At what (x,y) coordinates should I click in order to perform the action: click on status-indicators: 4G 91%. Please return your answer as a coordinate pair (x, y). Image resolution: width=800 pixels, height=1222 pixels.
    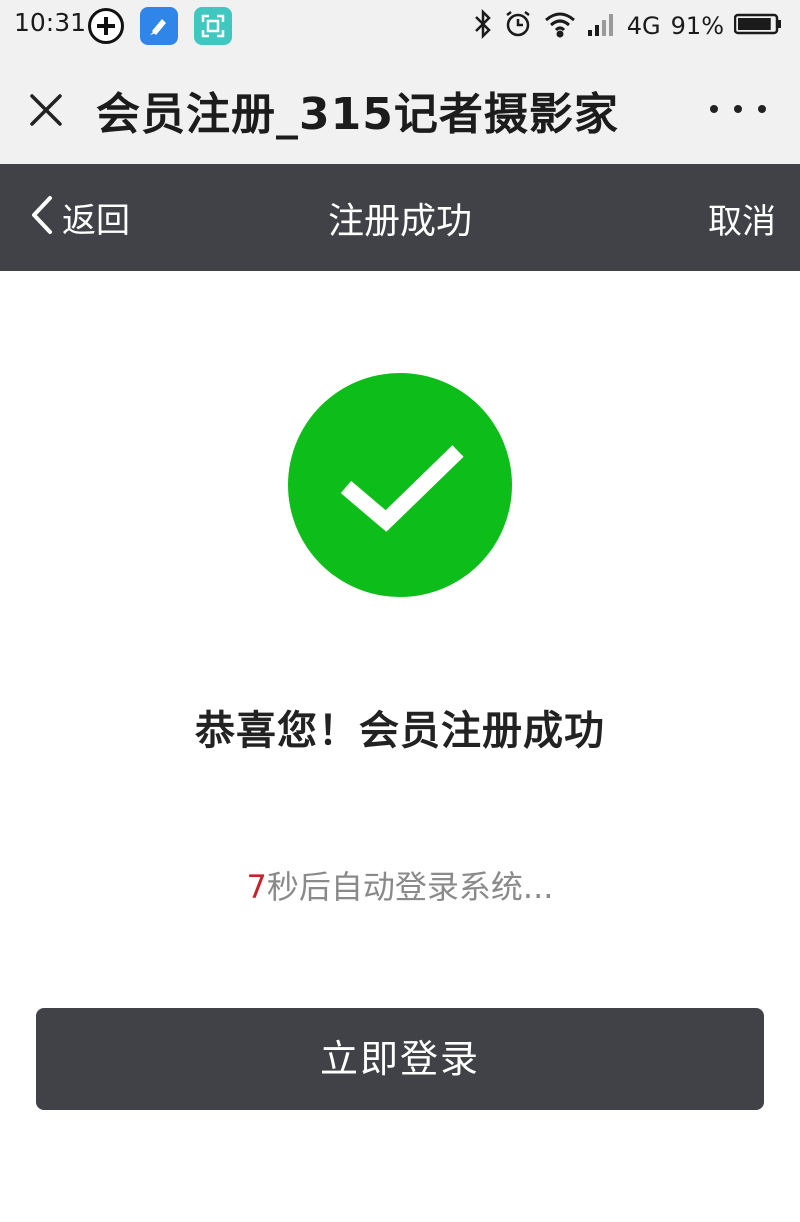
    Looking at the image, I should click on (627, 26).